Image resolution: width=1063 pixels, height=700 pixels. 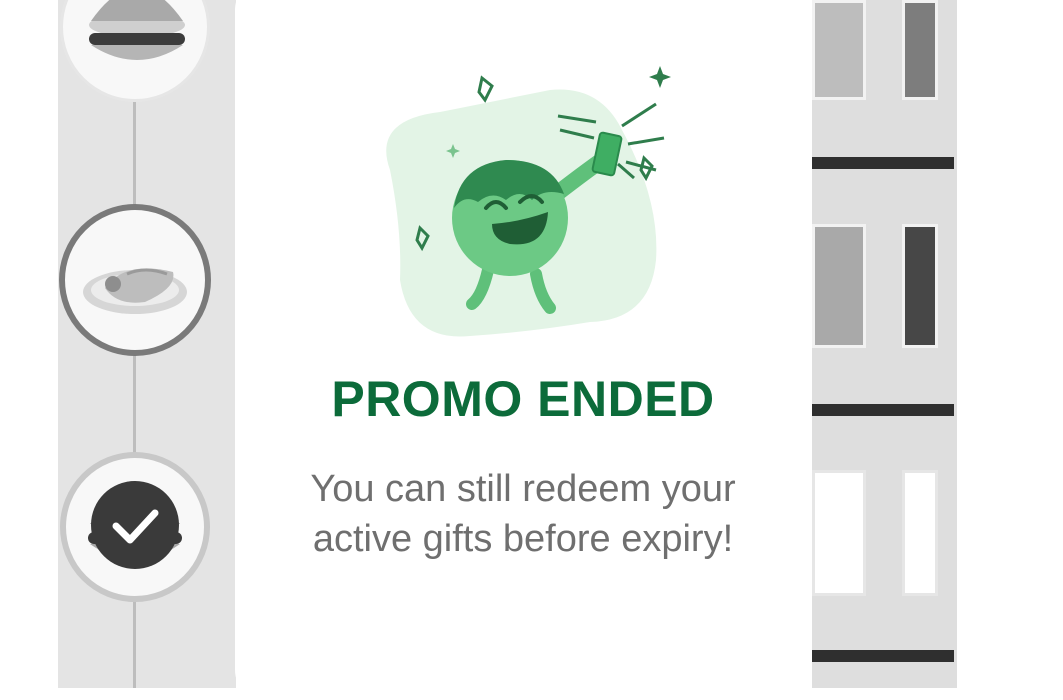 What do you see at coordinates (29, 344) in the screenshot?
I see `left-margin` at bounding box center [29, 344].